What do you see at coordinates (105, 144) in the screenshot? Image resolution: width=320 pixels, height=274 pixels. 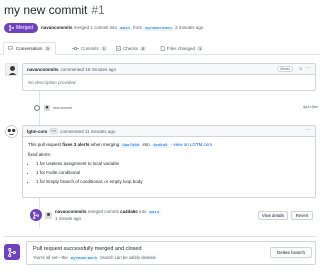 I see `summary-mid: when merging` at bounding box center [105, 144].